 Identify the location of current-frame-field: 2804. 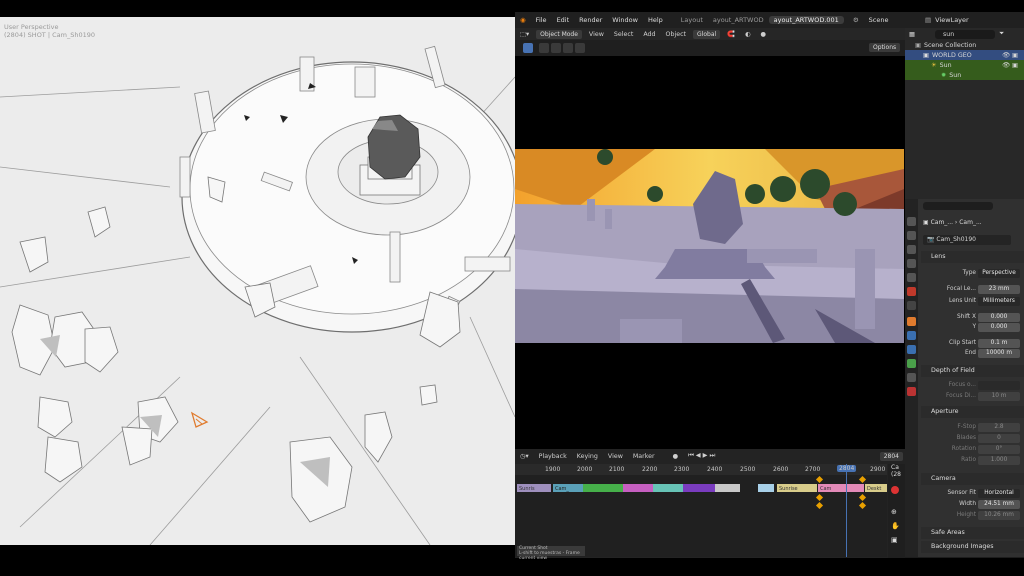
(891, 456).